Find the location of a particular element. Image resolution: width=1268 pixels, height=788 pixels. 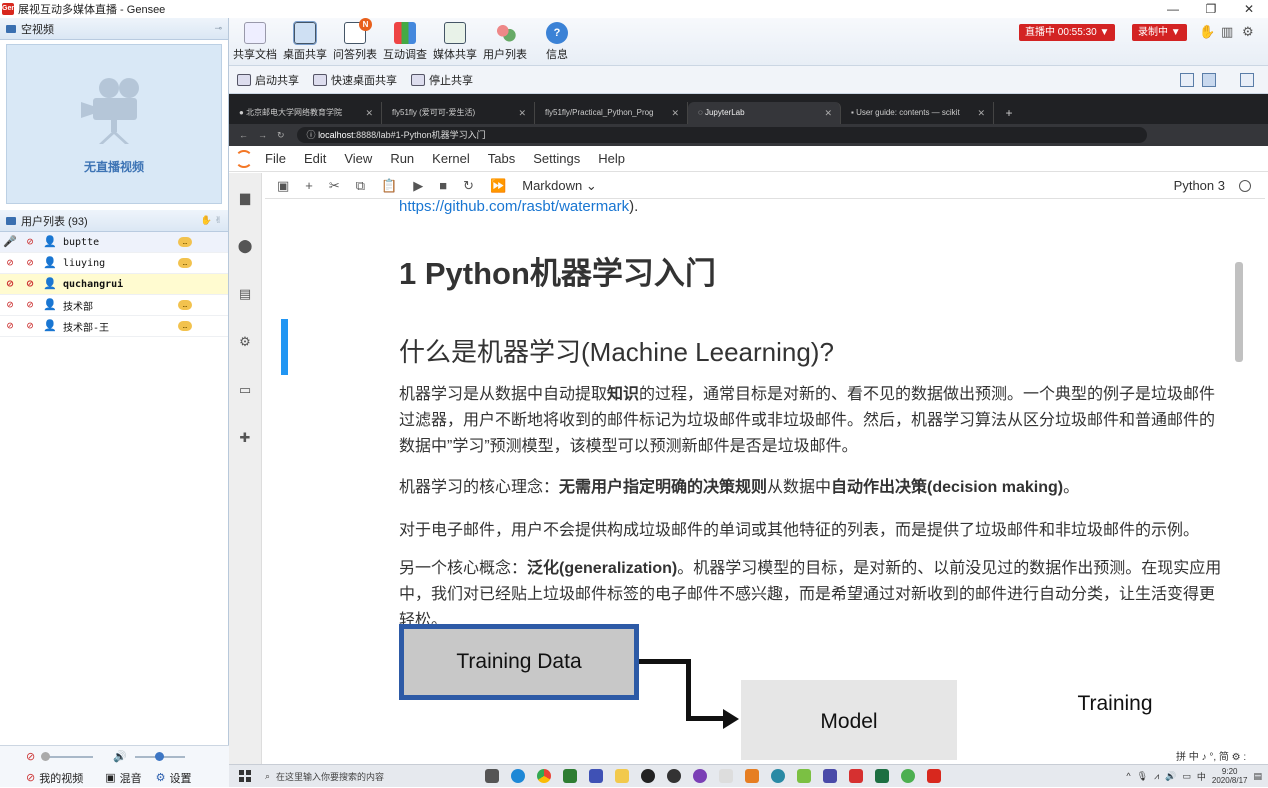

desktop-share-button: 桌面共享 is located at coordinates (305, 41).